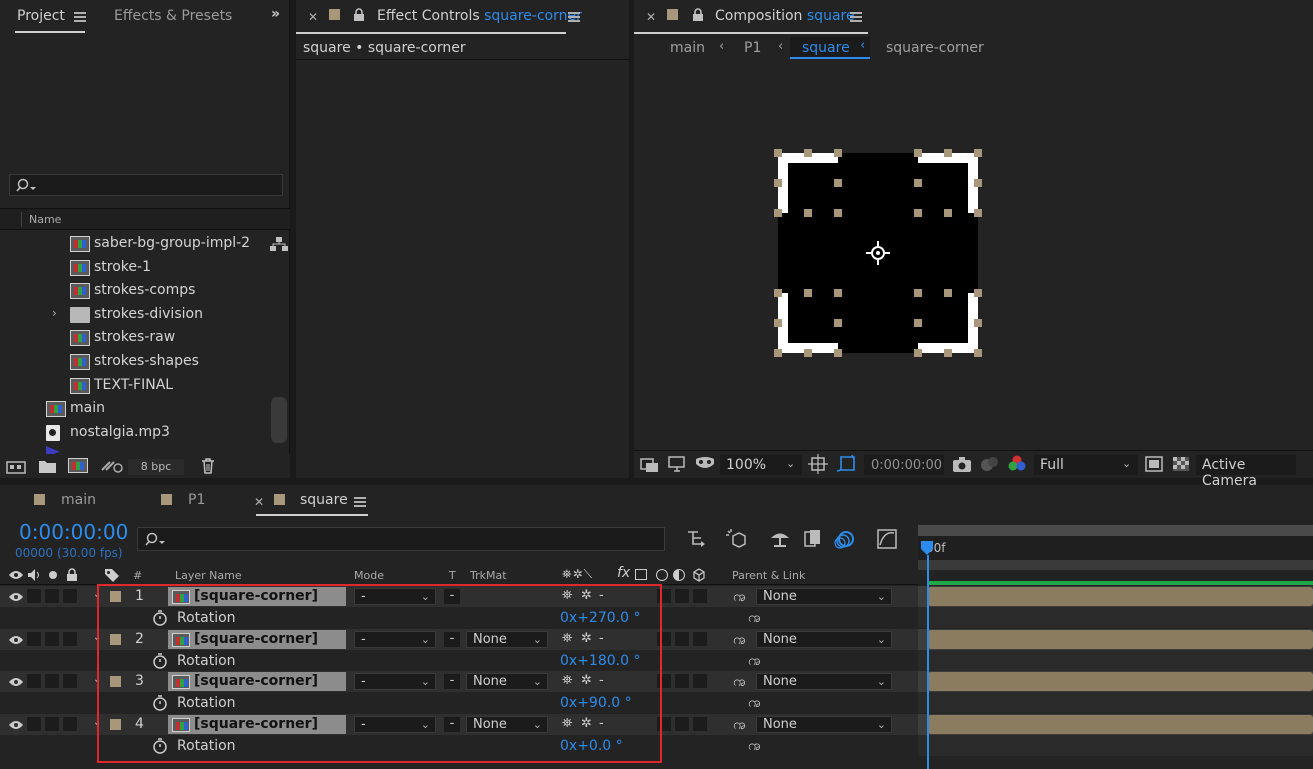  What do you see at coordinates (824, 682) in the screenshot?
I see `parent-dropdown: None ⌄` at bounding box center [824, 682].